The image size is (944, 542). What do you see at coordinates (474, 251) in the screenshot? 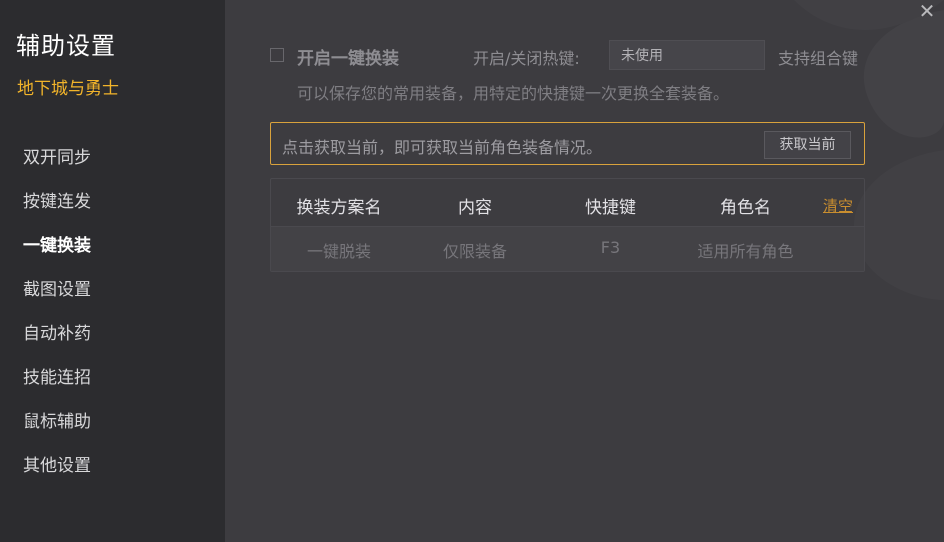
I see `cell-content: 仅限装备` at bounding box center [474, 251].